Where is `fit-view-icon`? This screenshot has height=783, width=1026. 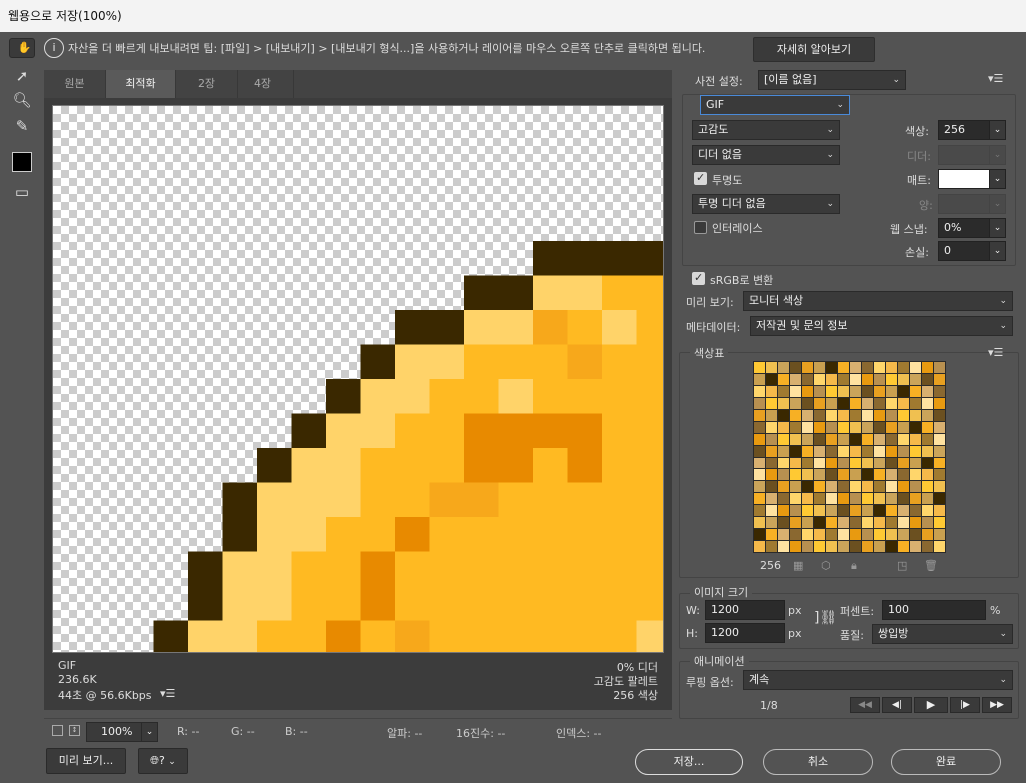
fit-view-icon is located at coordinates (57, 730).